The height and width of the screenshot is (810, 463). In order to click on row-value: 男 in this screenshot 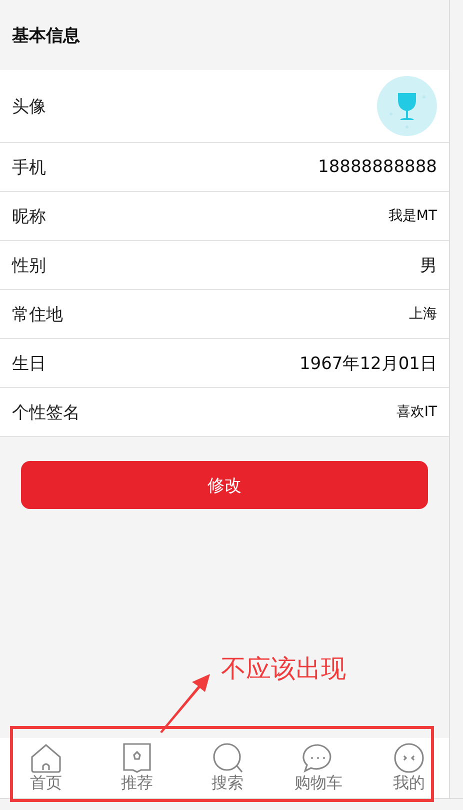, I will do `click(428, 265)`.